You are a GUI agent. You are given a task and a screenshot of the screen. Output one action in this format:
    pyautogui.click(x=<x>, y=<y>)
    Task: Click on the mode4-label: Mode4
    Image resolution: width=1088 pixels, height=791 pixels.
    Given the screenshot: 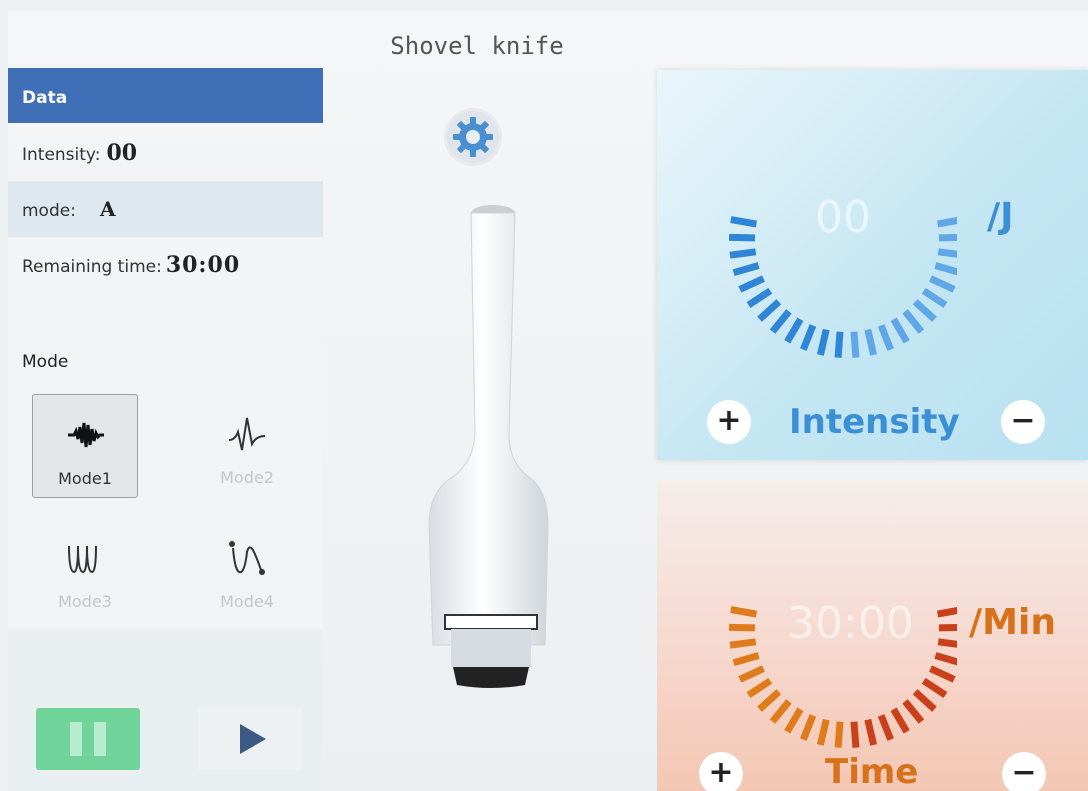 What is the action you would take?
    pyautogui.click(x=247, y=601)
    